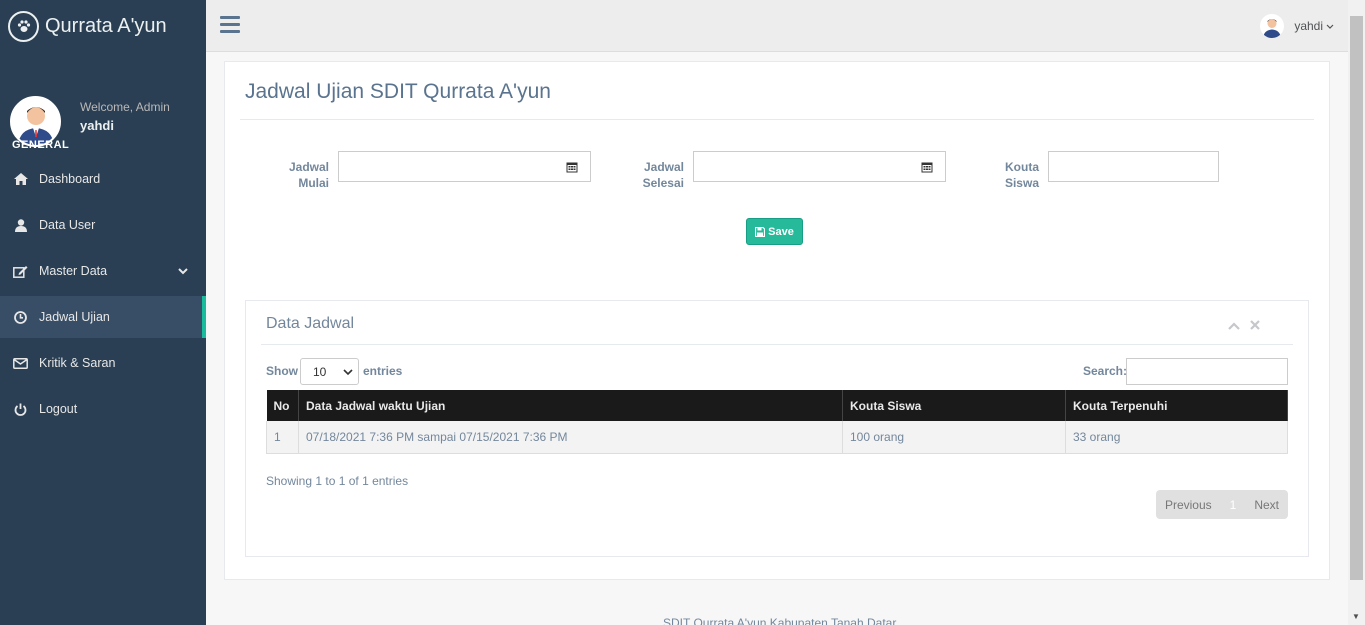 This screenshot has height=625, width=1365. What do you see at coordinates (1233, 504) in the screenshot?
I see `page-1-button: 1` at bounding box center [1233, 504].